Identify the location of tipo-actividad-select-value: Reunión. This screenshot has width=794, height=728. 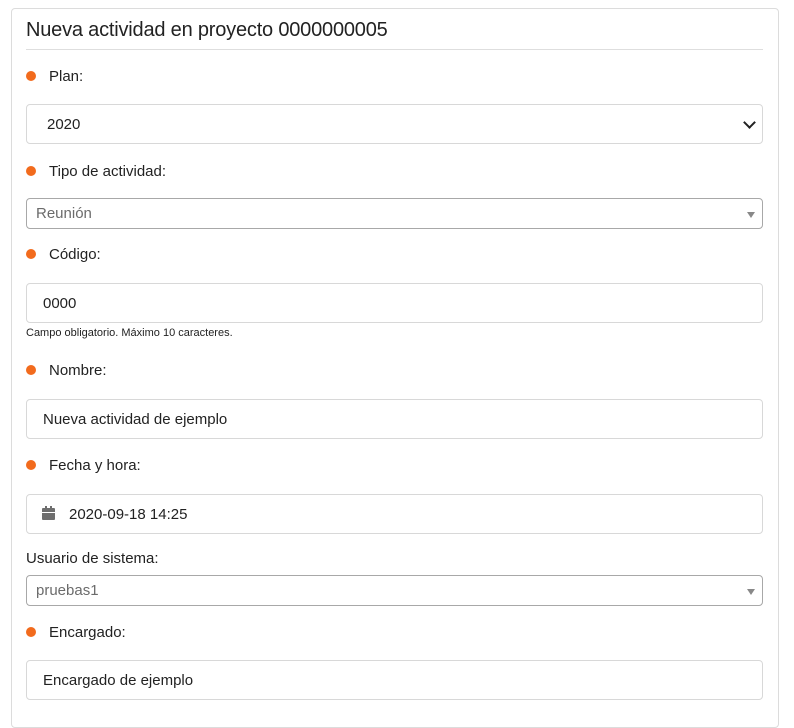
(64, 213).